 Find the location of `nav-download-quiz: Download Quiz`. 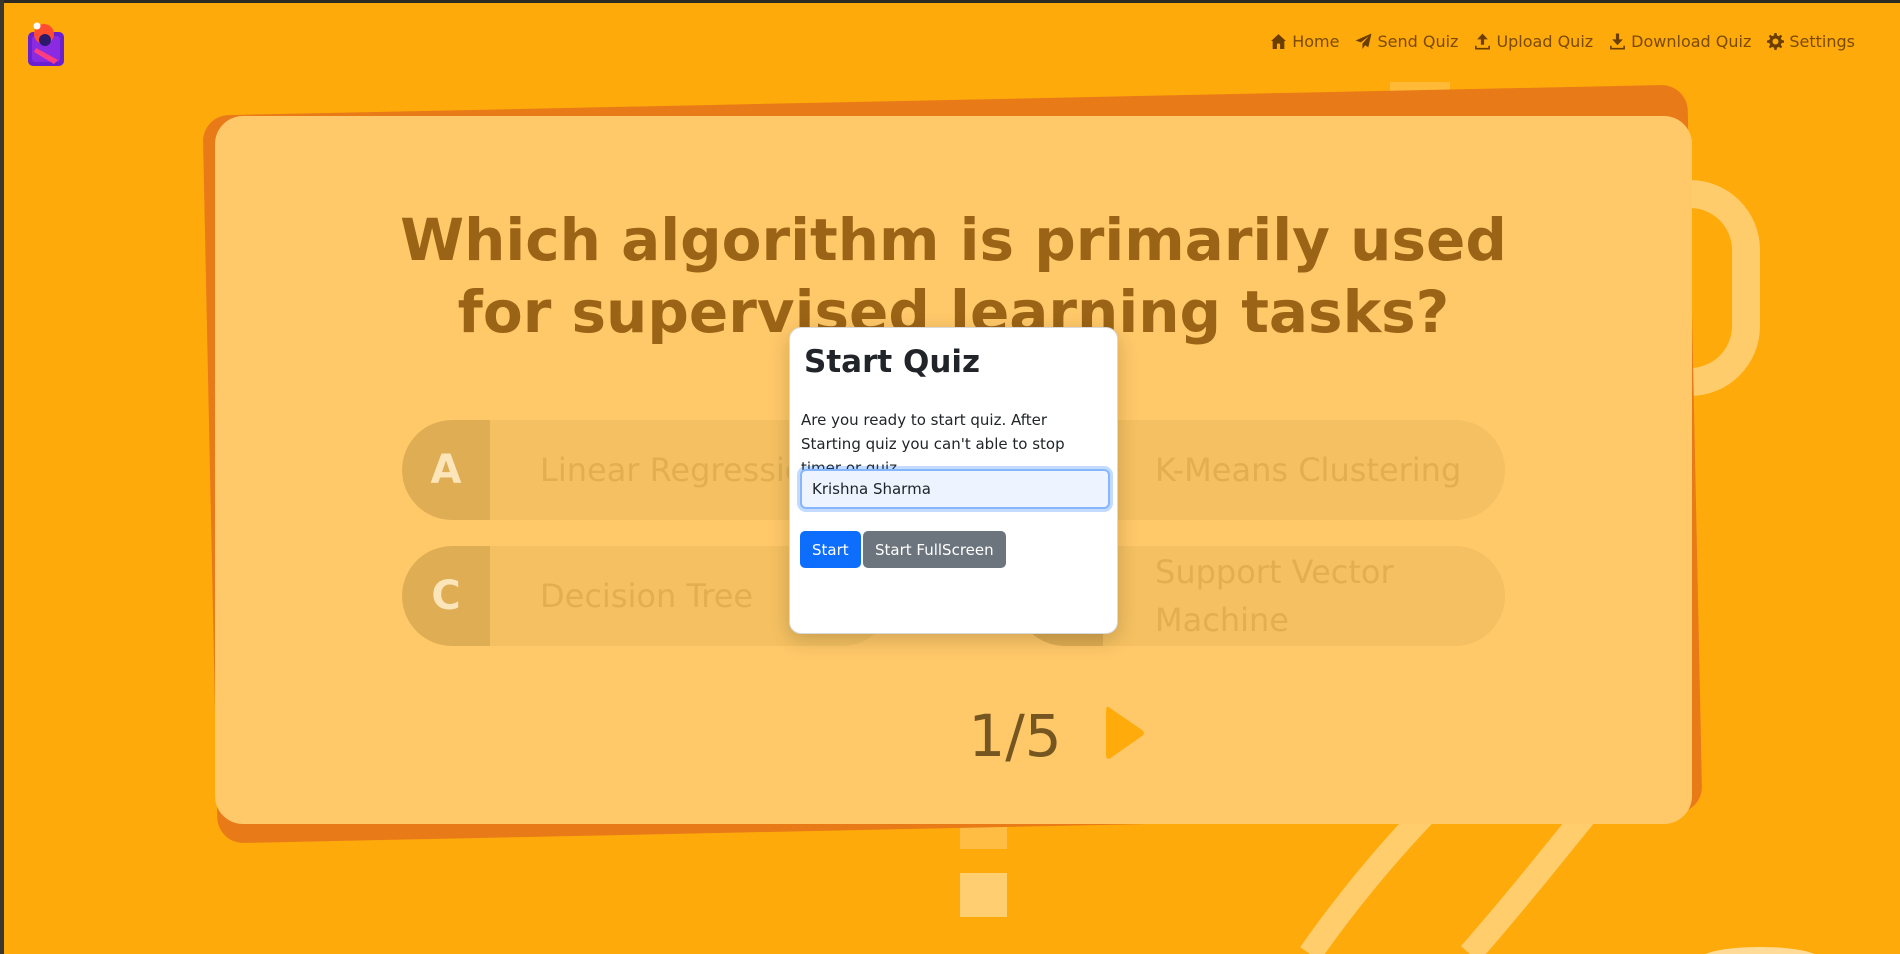

nav-download-quiz: Download Quiz is located at coordinates (1680, 41).